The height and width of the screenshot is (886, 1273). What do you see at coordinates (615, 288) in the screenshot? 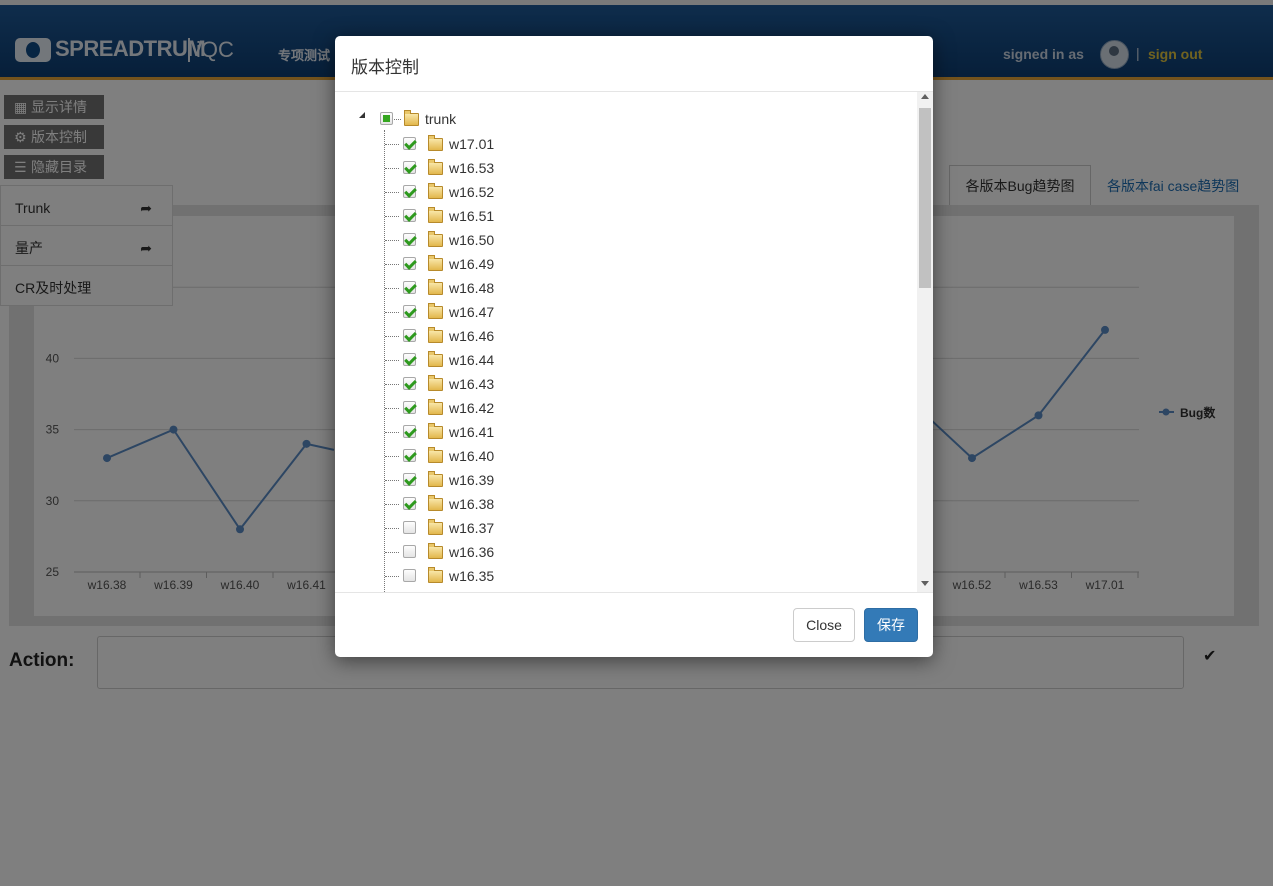
I see `tree-item: w16.48` at bounding box center [615, 288].